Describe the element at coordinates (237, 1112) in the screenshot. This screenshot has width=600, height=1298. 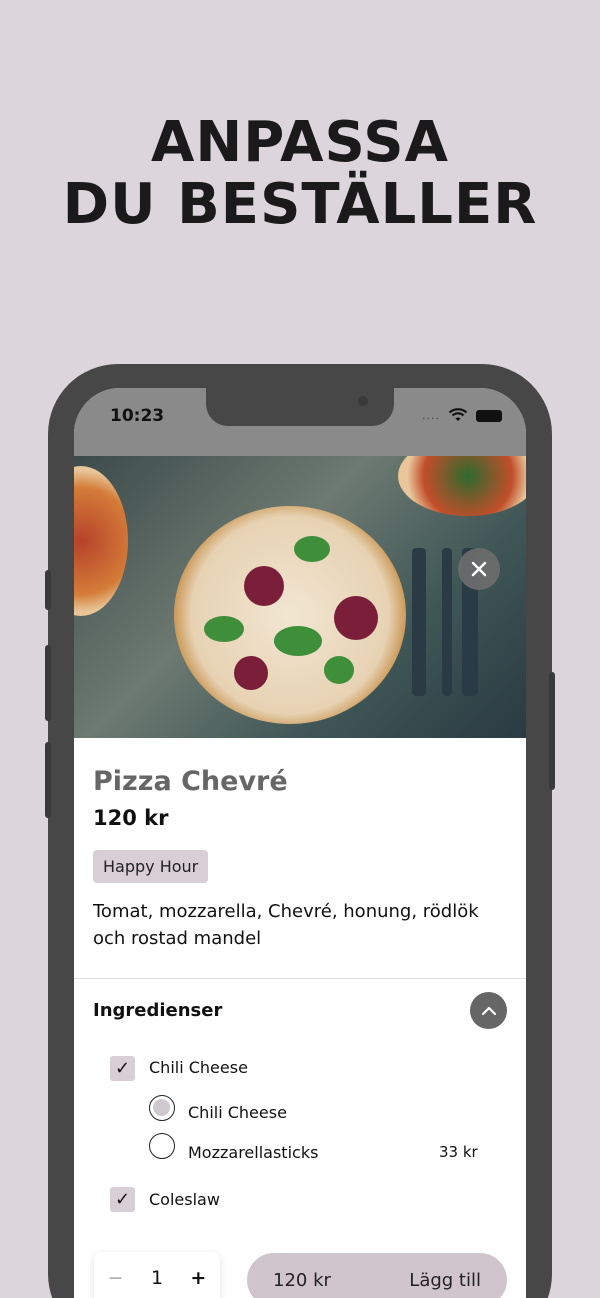
I see `option-label-chili-cheese: Chili Cheese` at that location.